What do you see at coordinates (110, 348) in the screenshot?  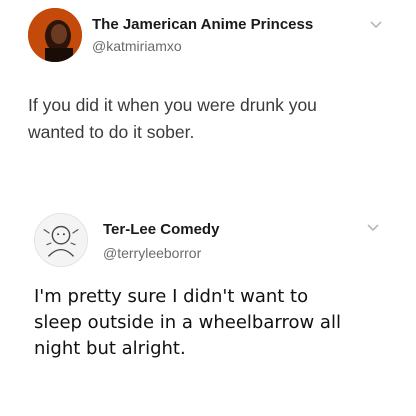 I see `tweet-text-line: night but alright.` at bounding box center [110, 348].